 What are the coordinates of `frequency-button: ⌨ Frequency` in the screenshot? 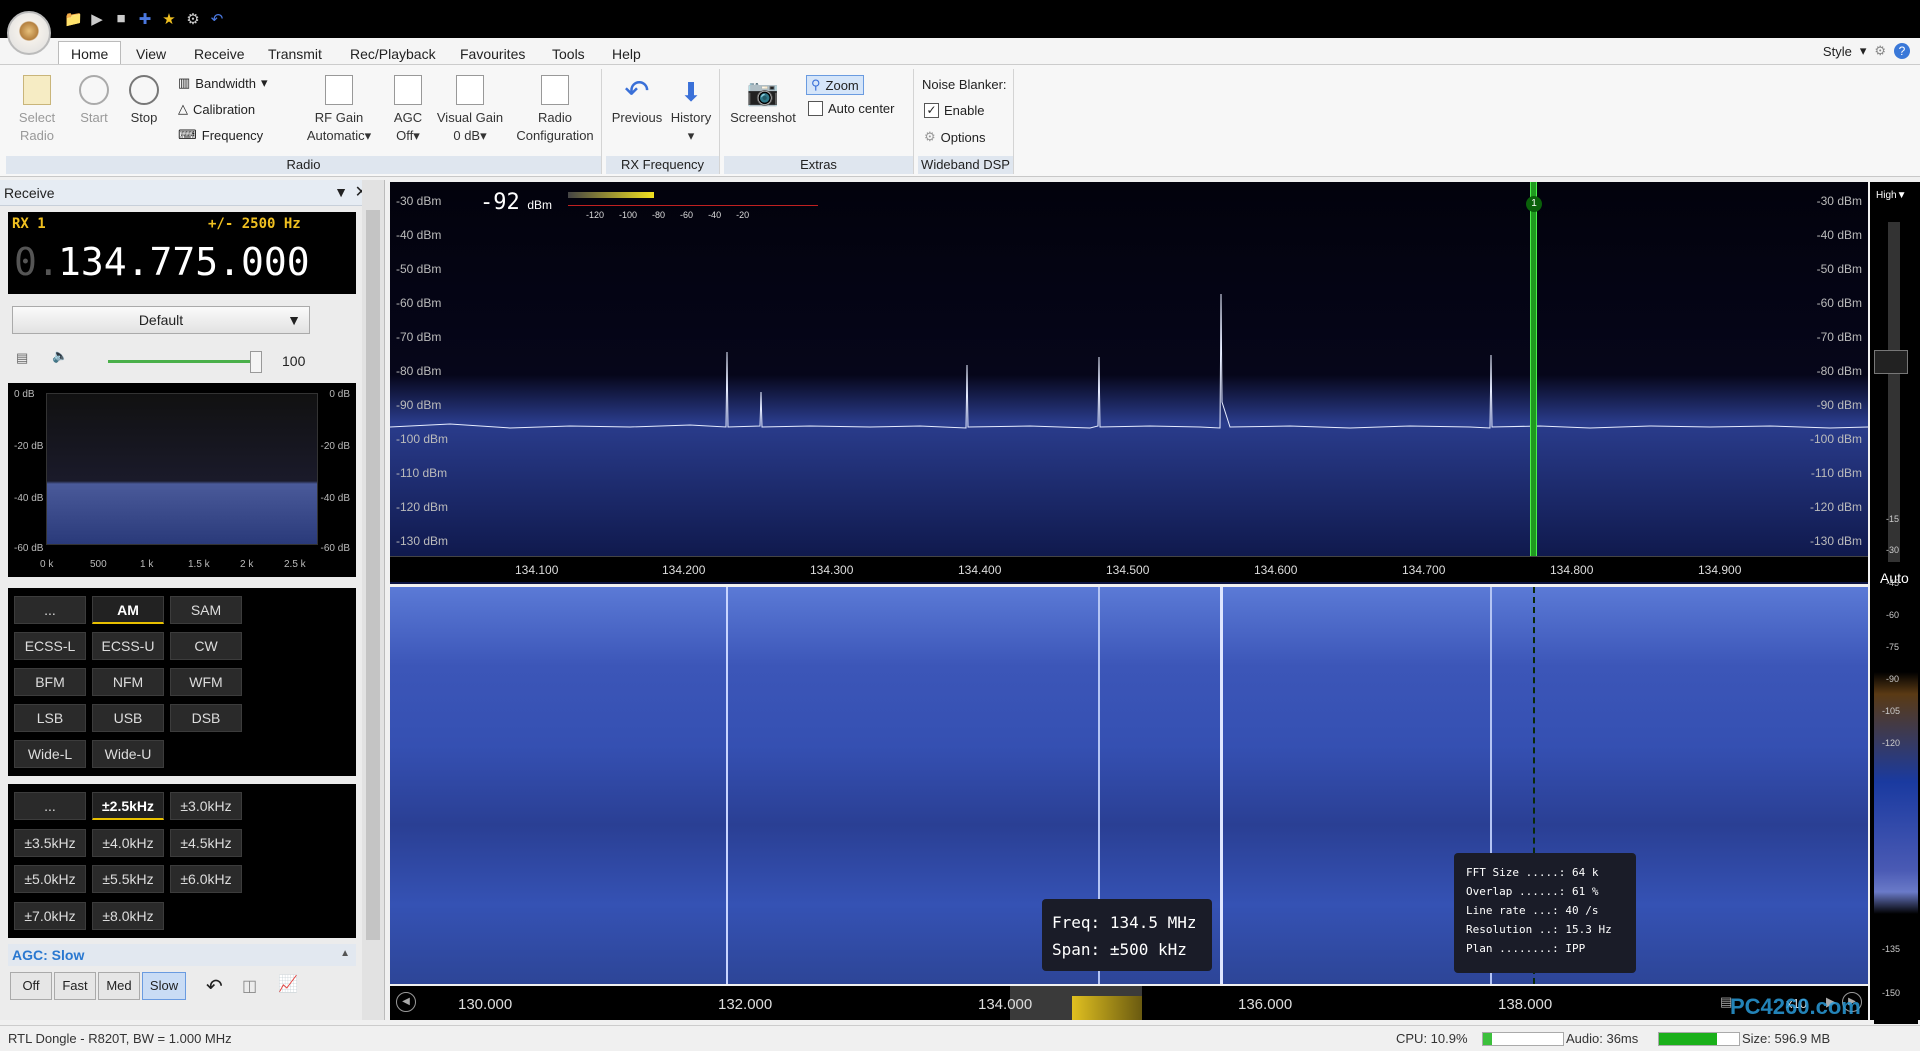 It's located at (220, 135).